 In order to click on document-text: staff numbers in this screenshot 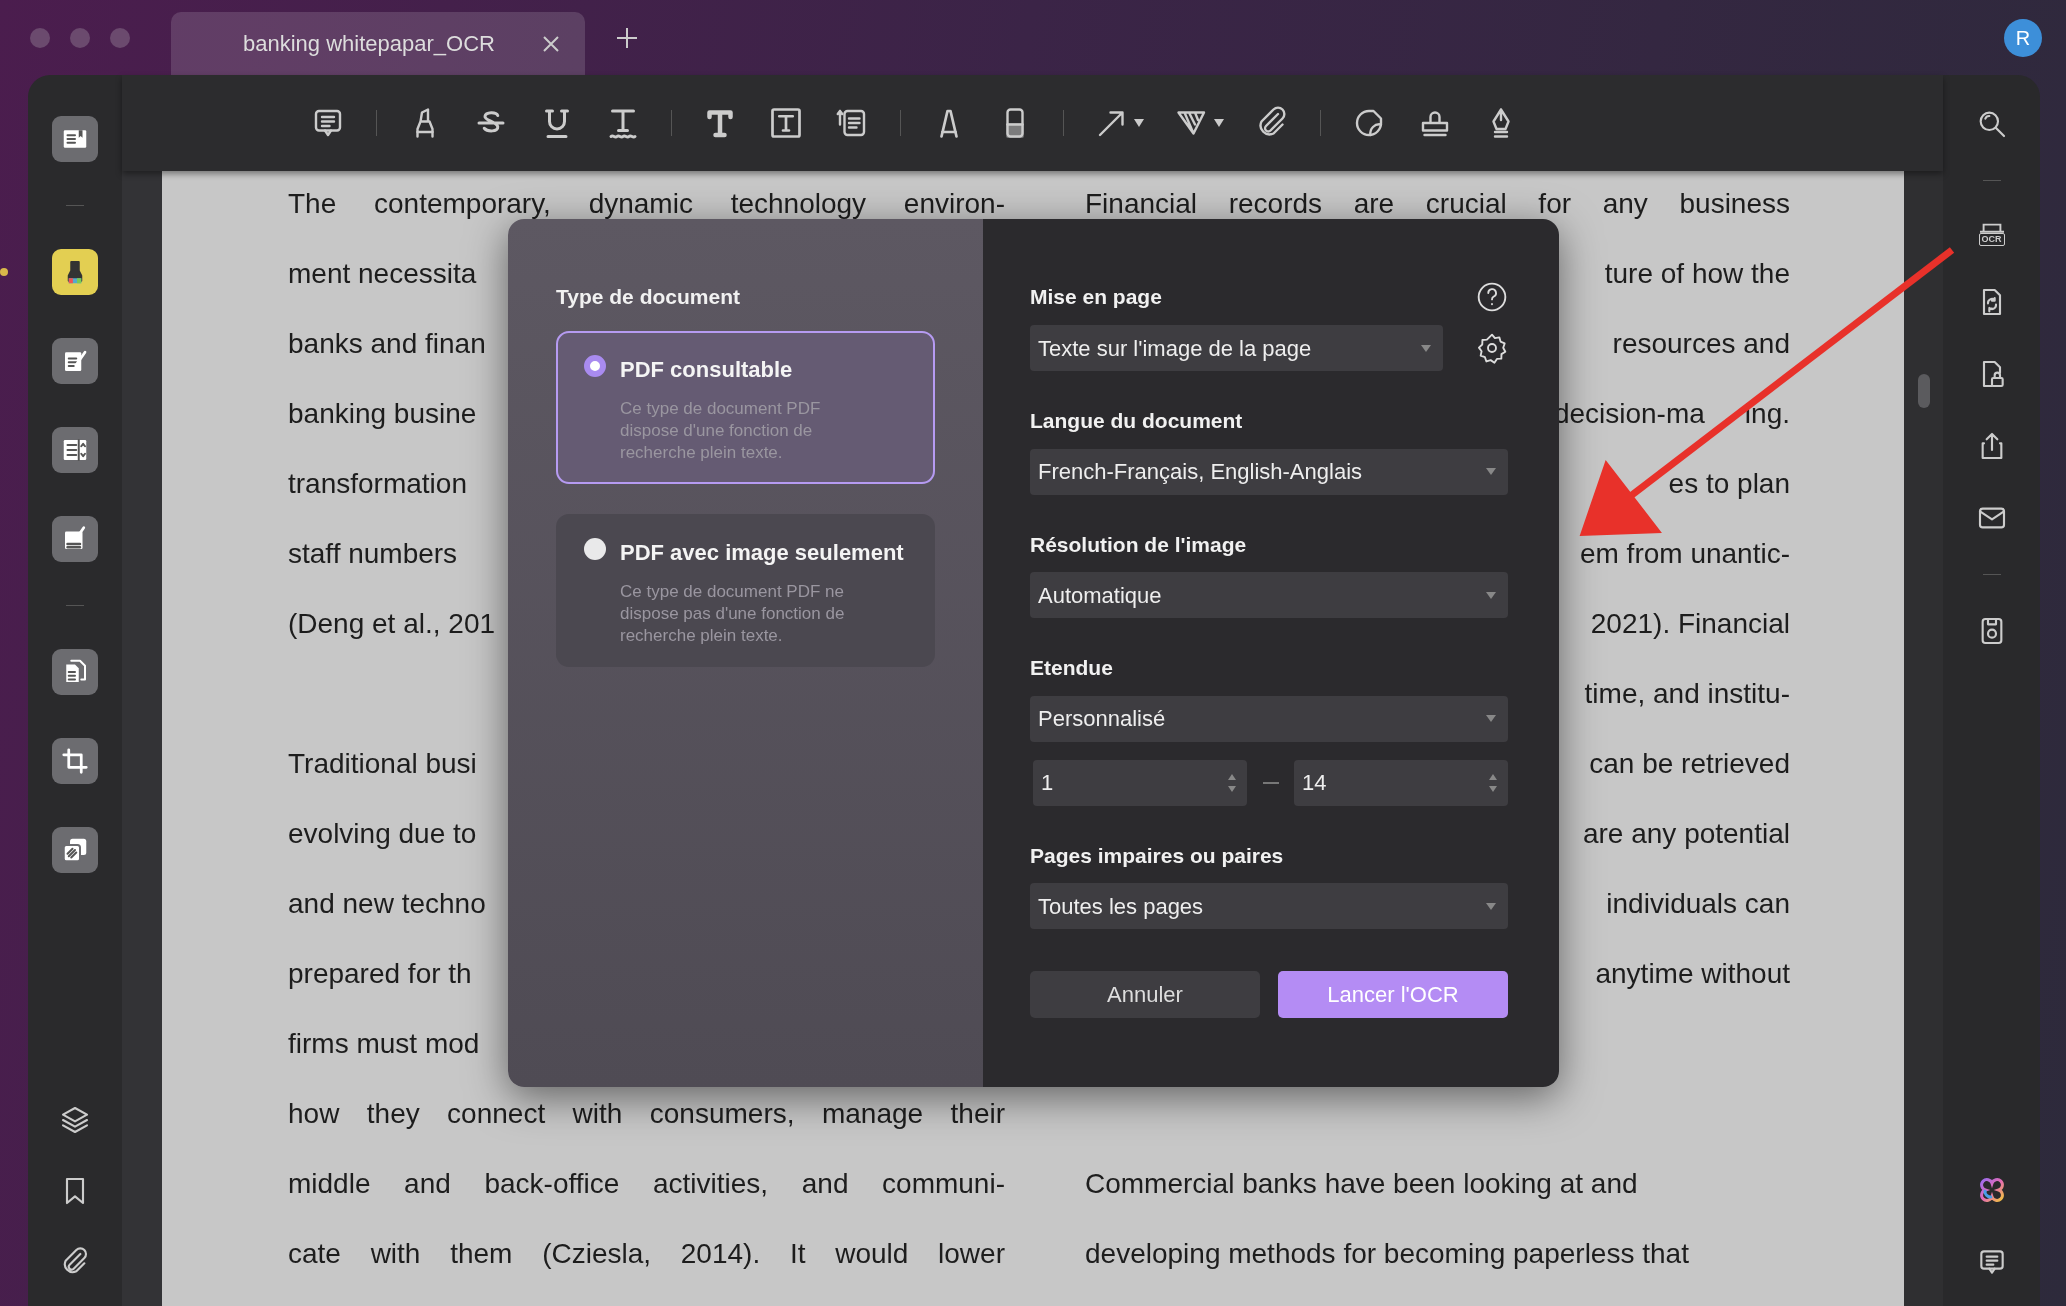, I will do `click(373, 553)`.